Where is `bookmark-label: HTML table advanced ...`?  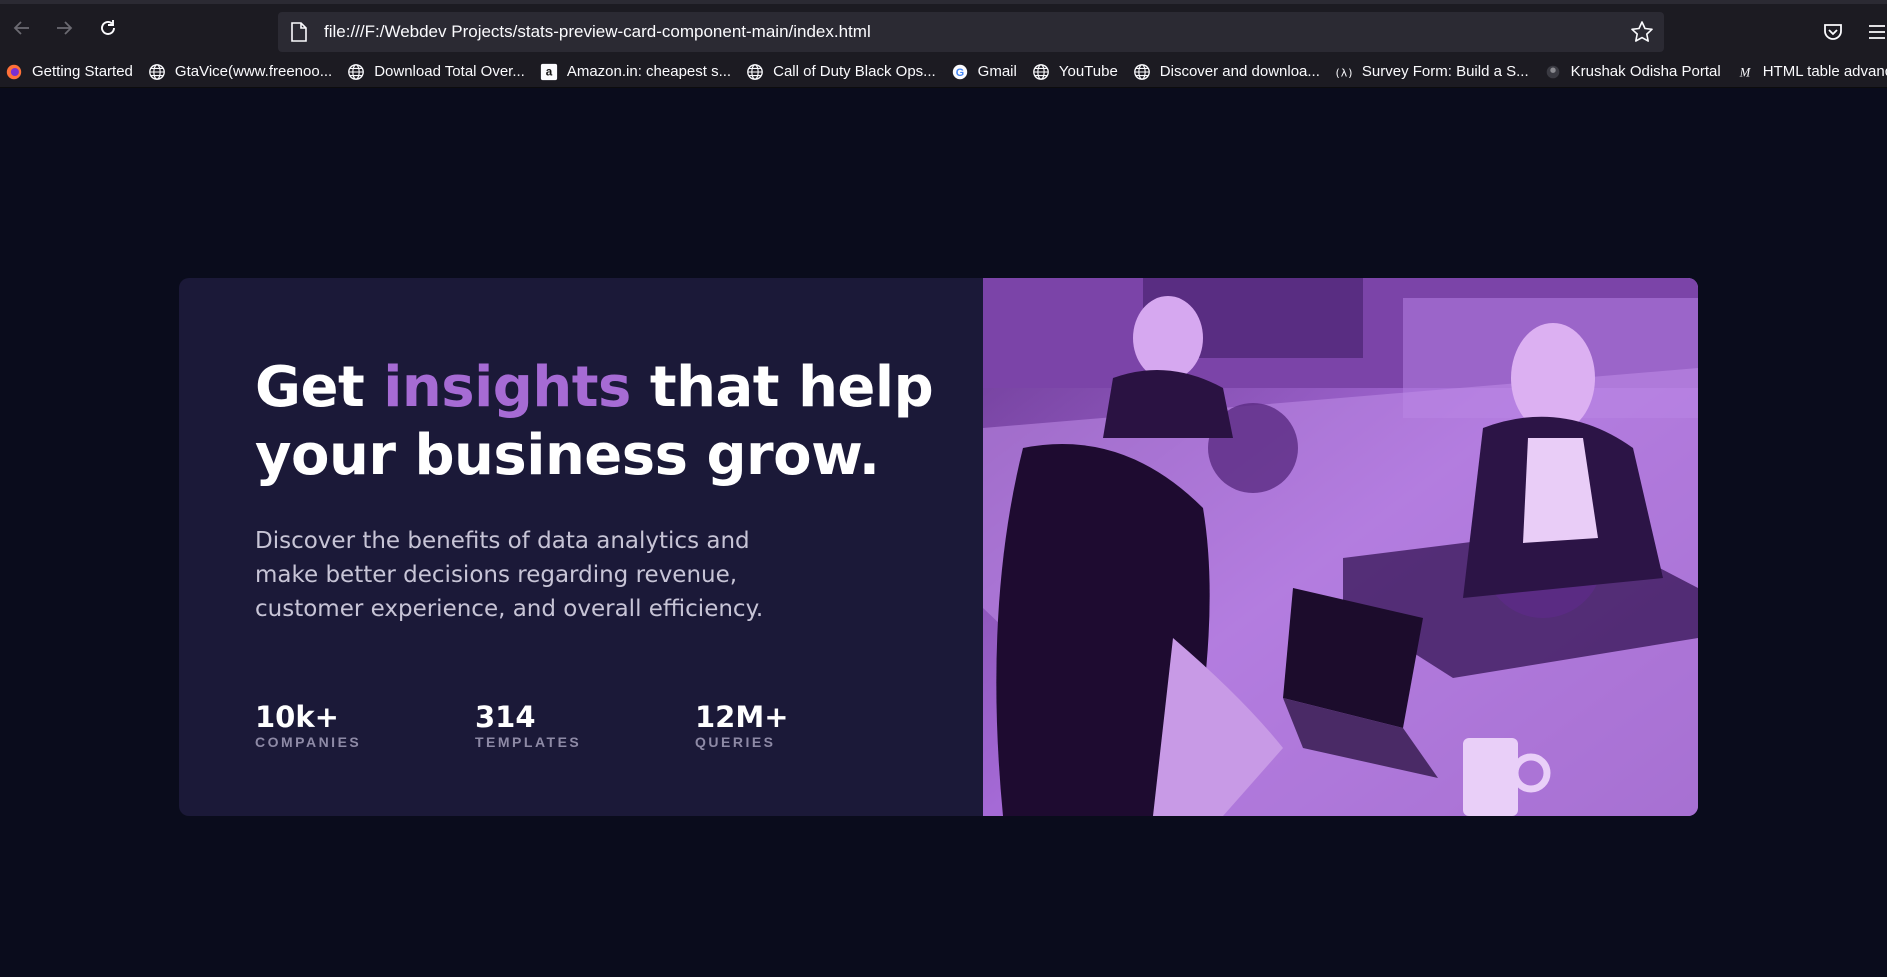
bookmark-label: HTML table advanced ... is located at coordinates (1824, 71).